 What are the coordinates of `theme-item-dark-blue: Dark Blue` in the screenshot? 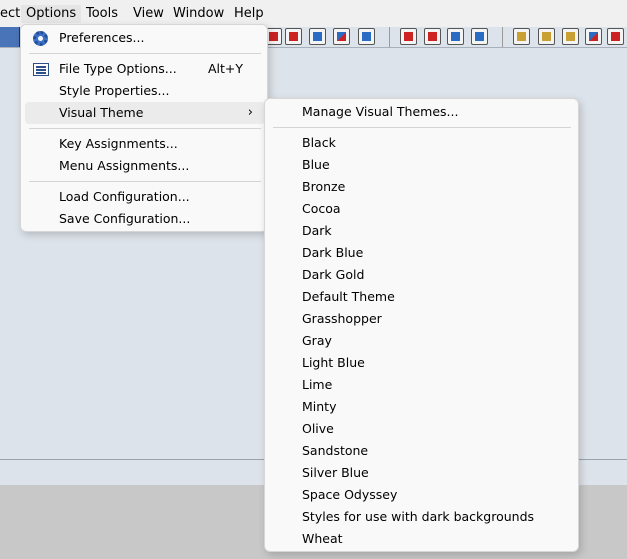 It's located at (422, 253).